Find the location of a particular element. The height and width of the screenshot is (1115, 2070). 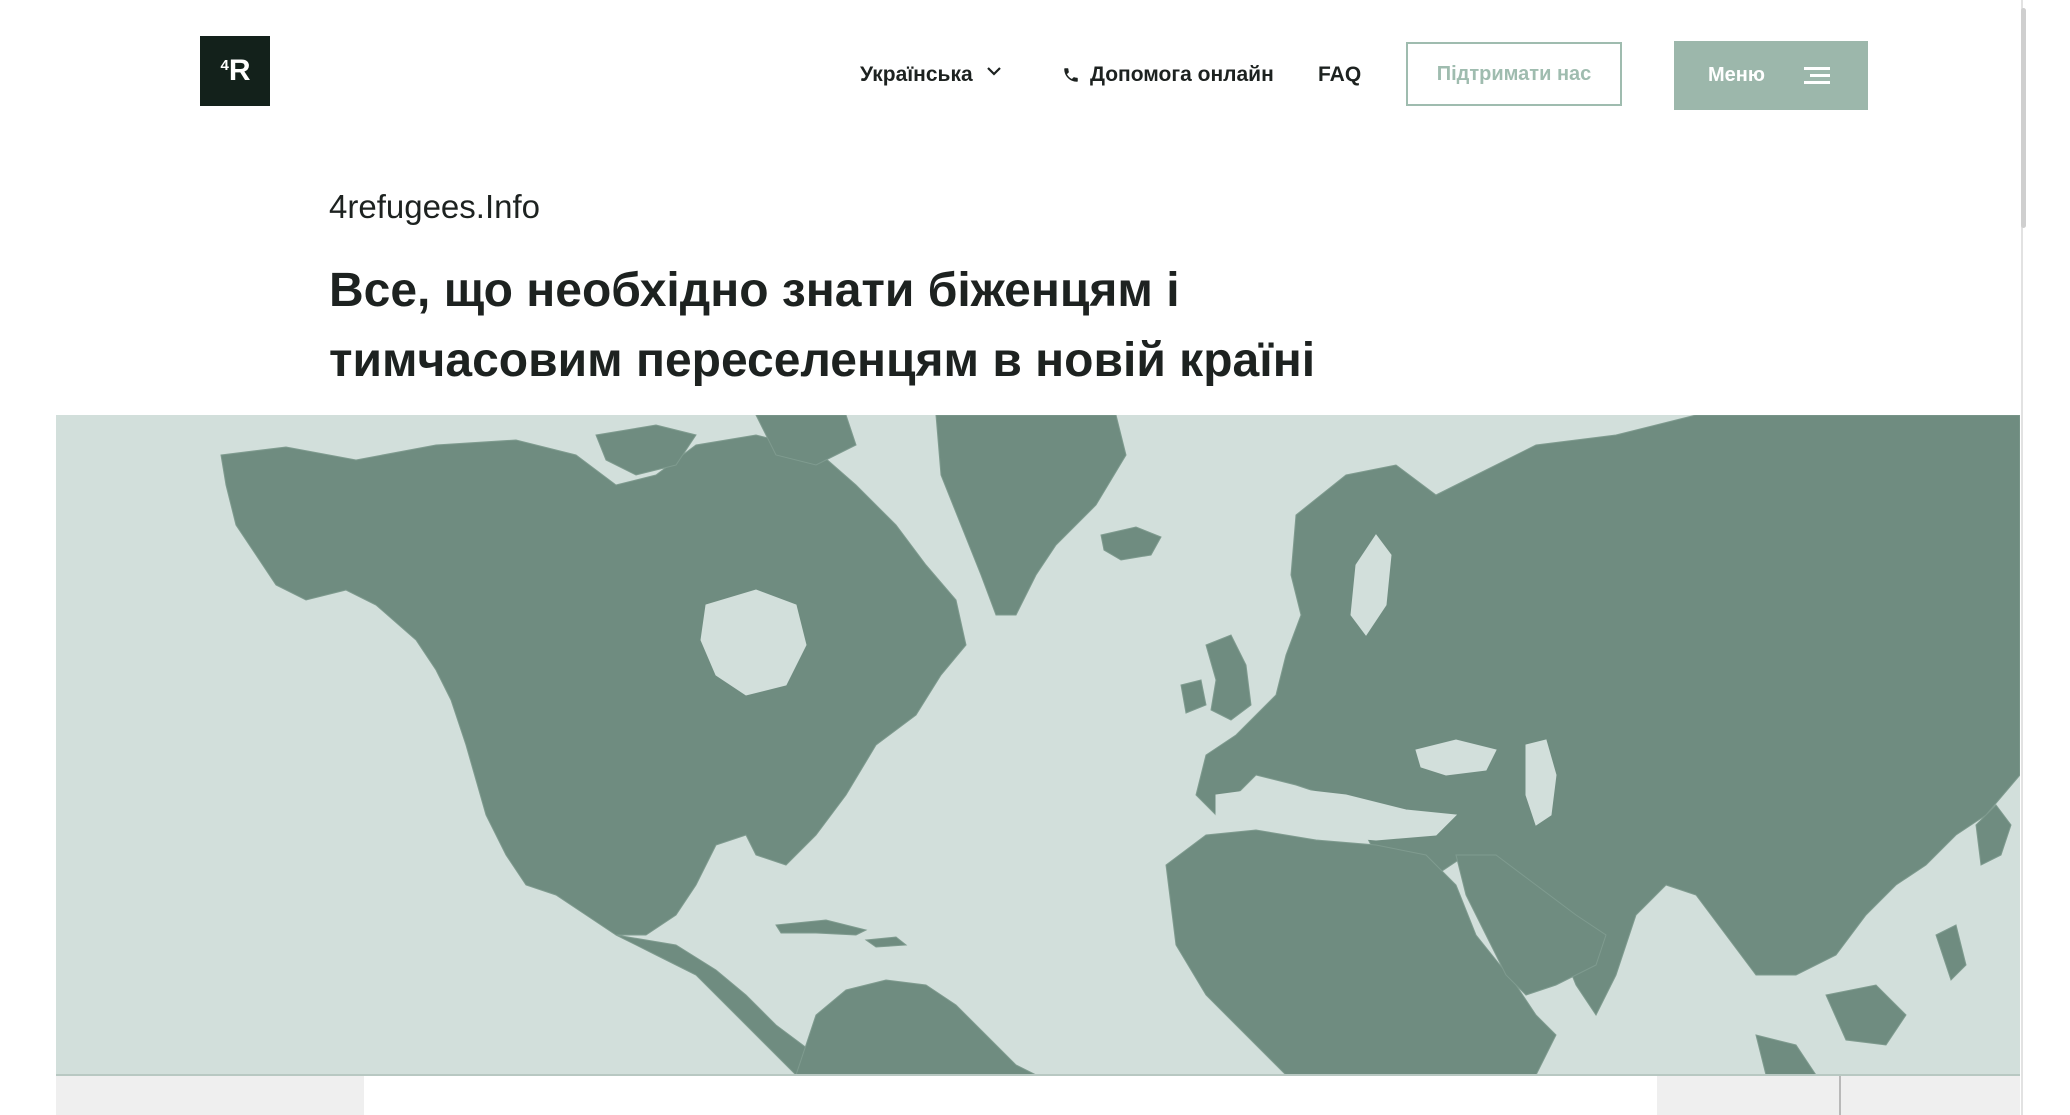

land-south-america is located at coordinates (916, 1027).